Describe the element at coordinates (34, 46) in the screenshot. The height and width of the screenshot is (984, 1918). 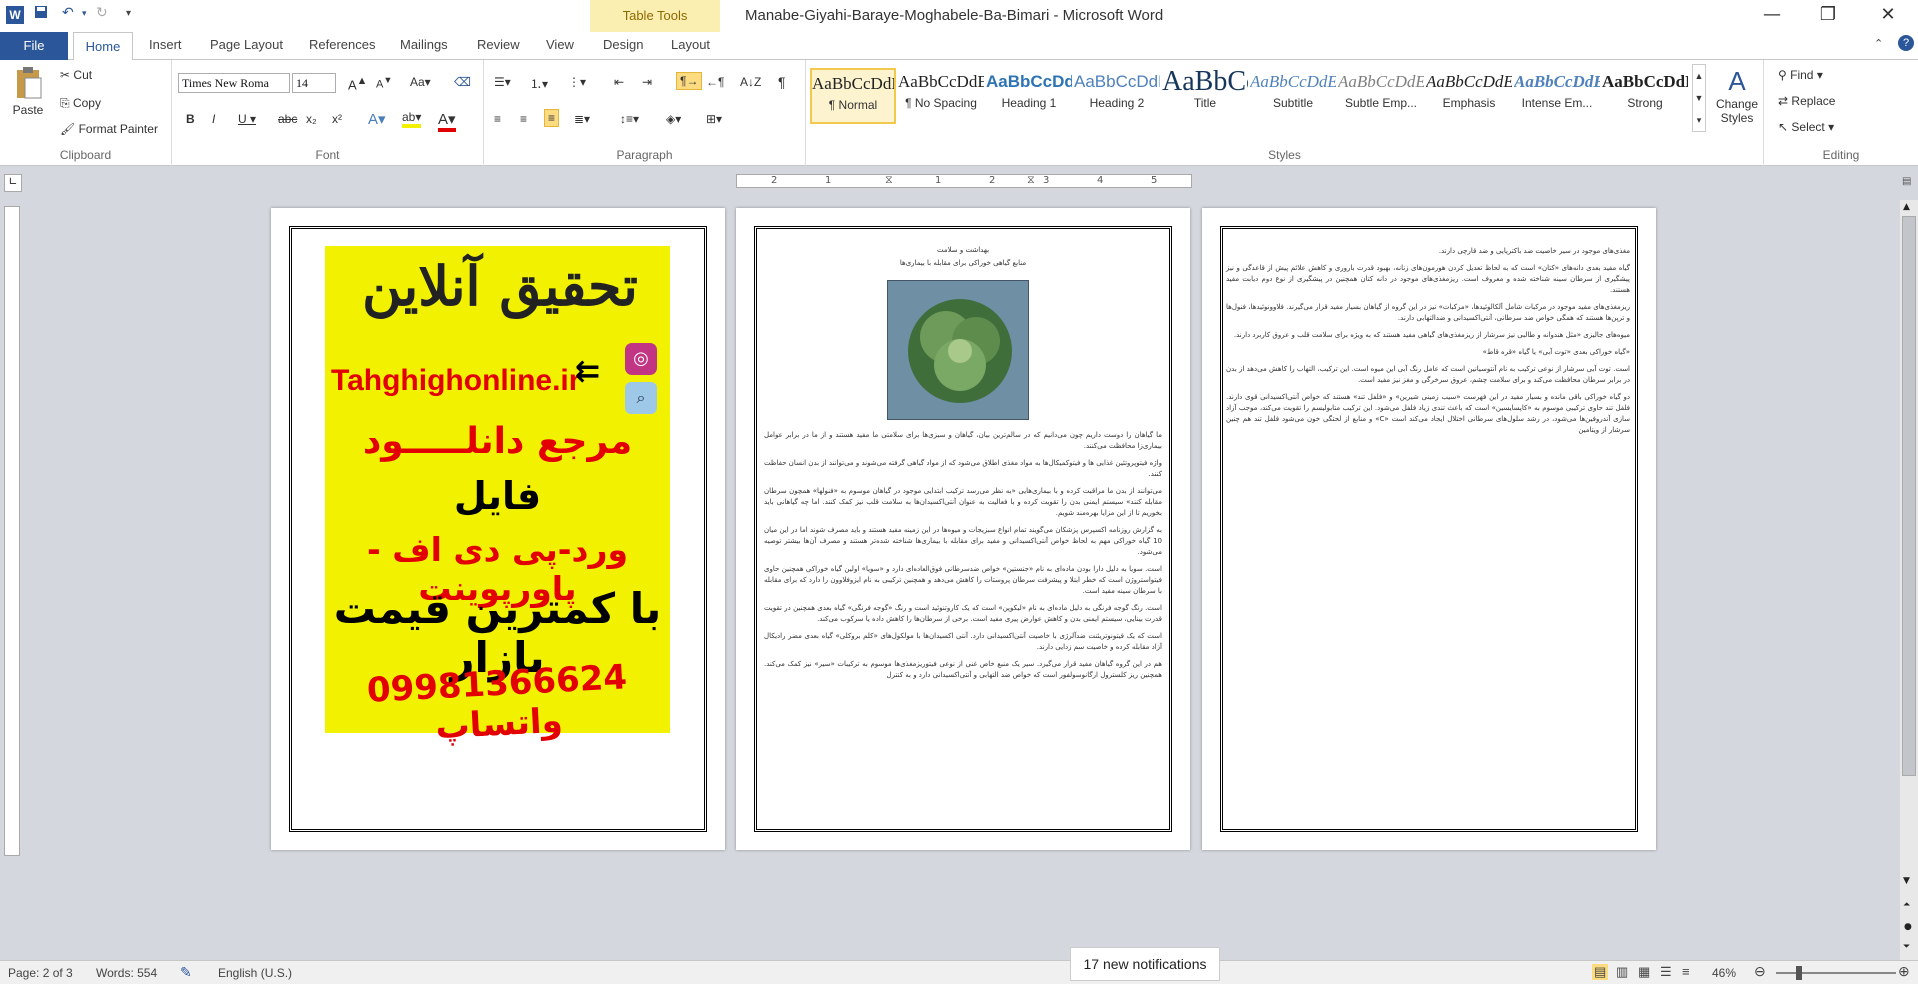
I see `tab-file: File` at that location.